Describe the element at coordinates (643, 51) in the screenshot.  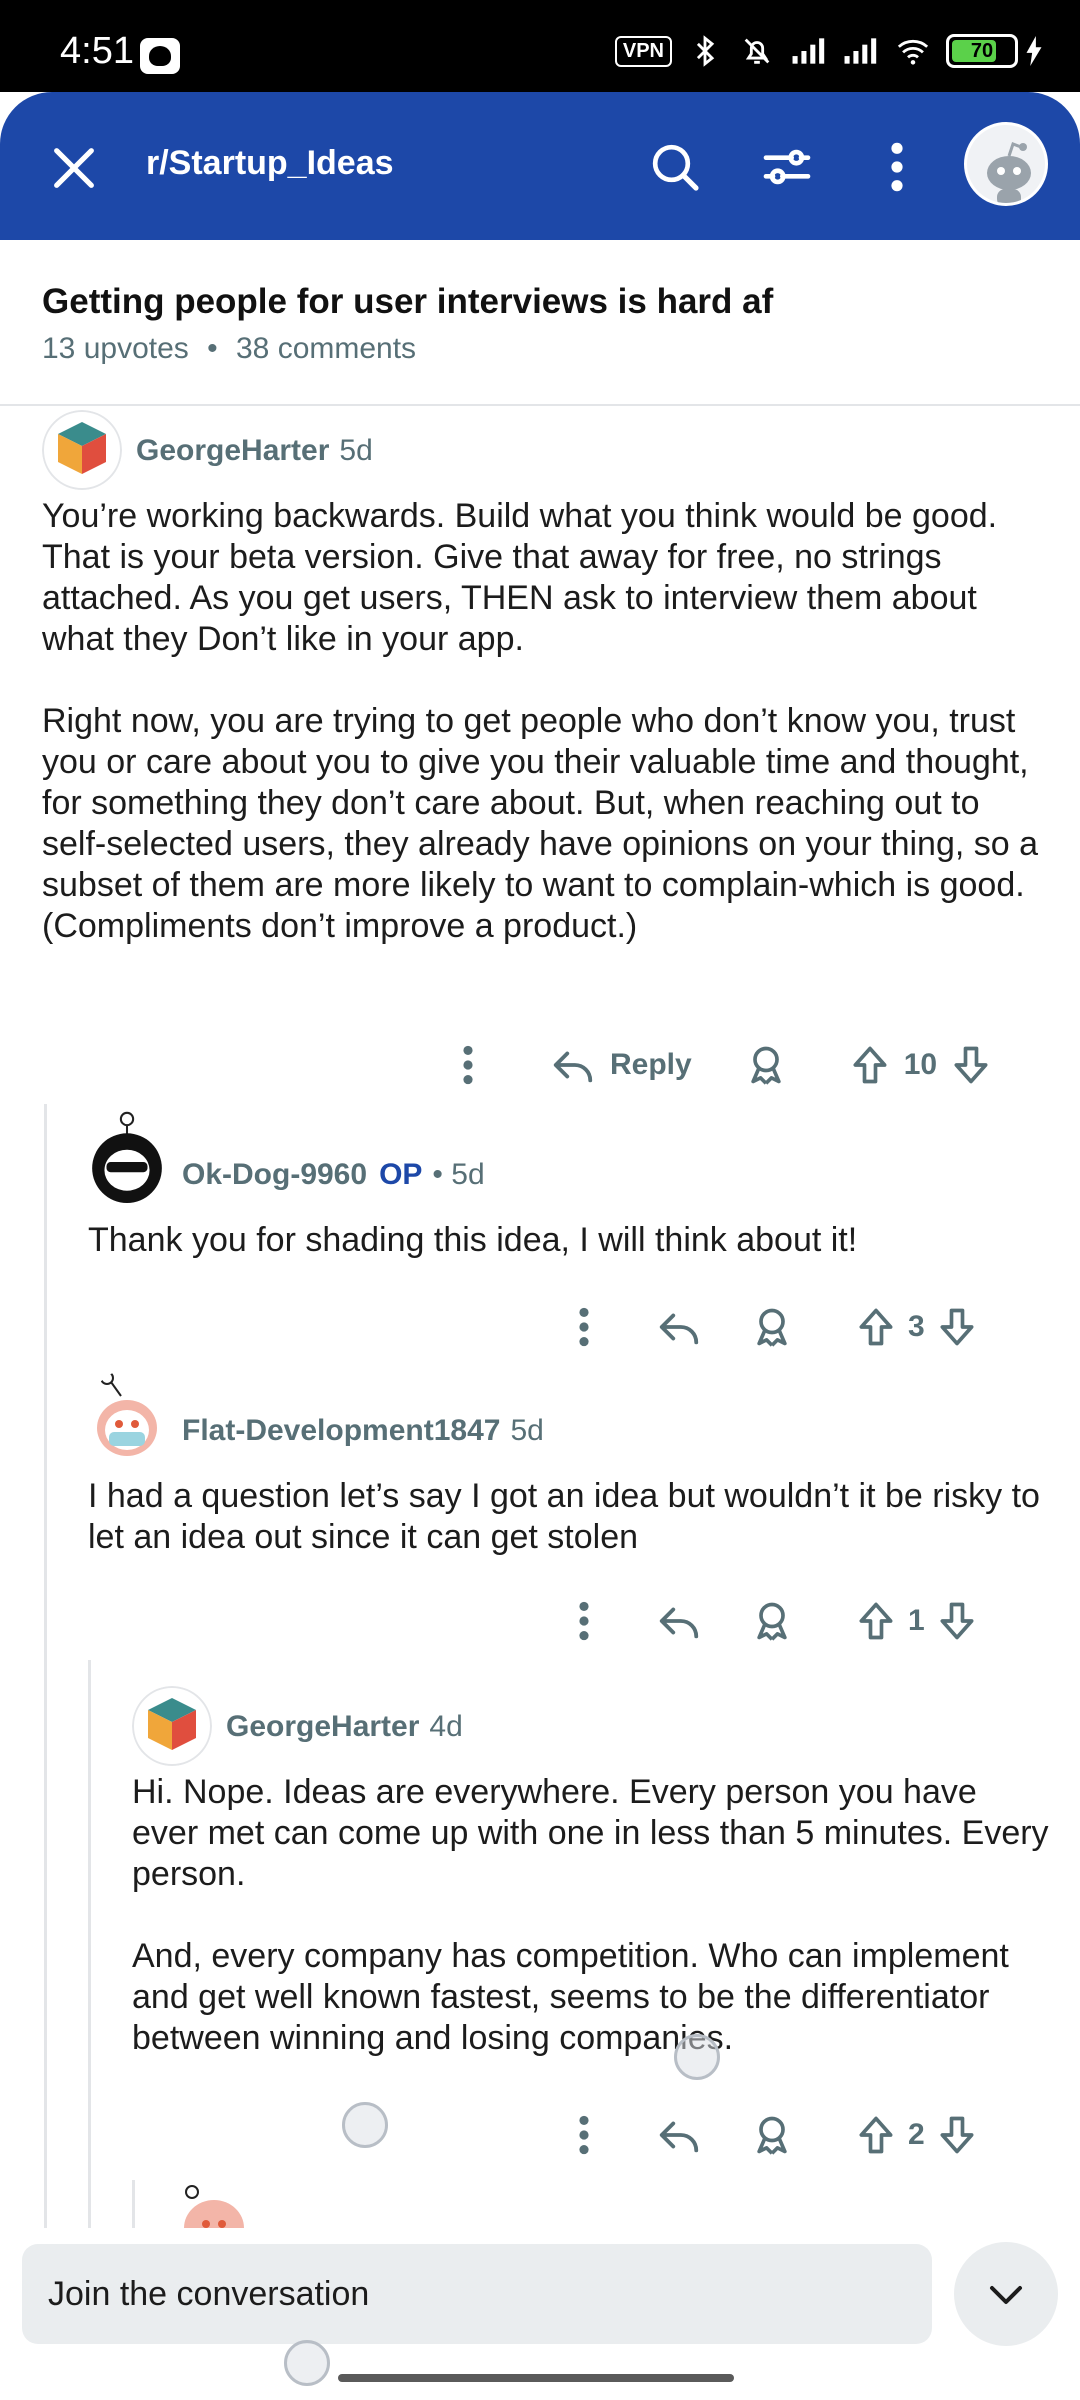
I see `vpn-badge: VPN` at that location.